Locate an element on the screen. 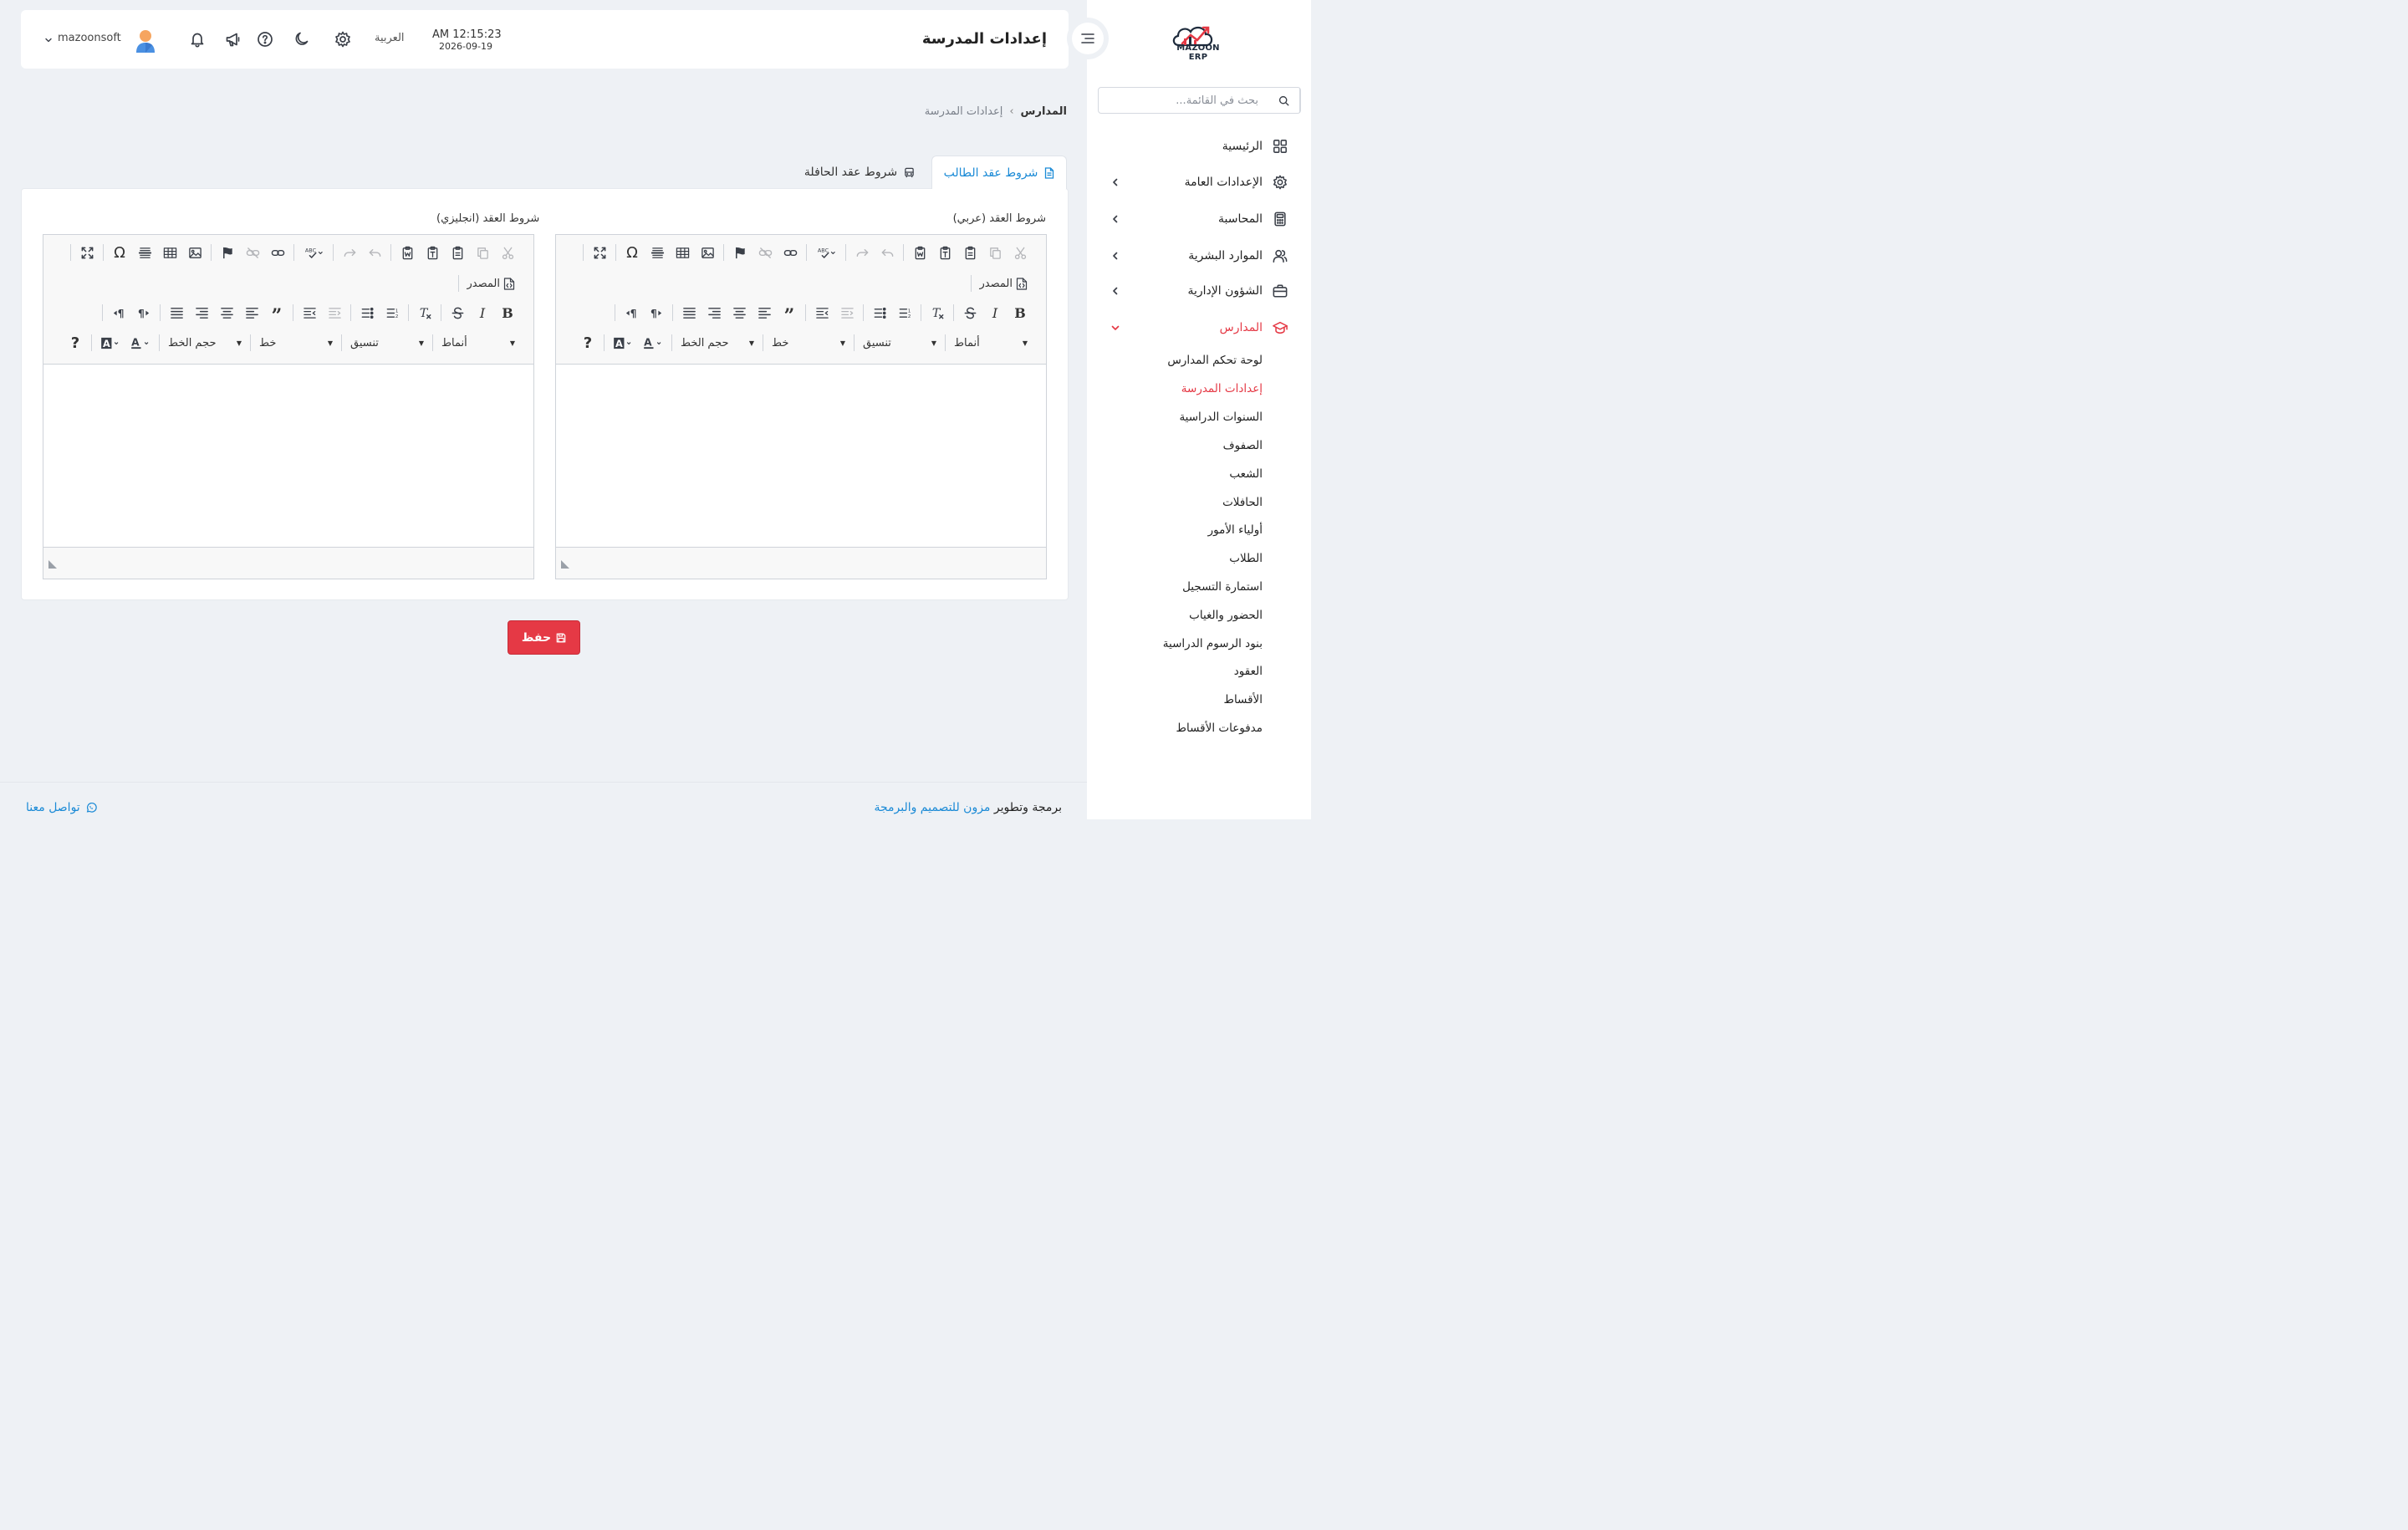 The image size is (2408, 1530). brand-logo: MAZOON ERP is located at coordinates (1198, 41).